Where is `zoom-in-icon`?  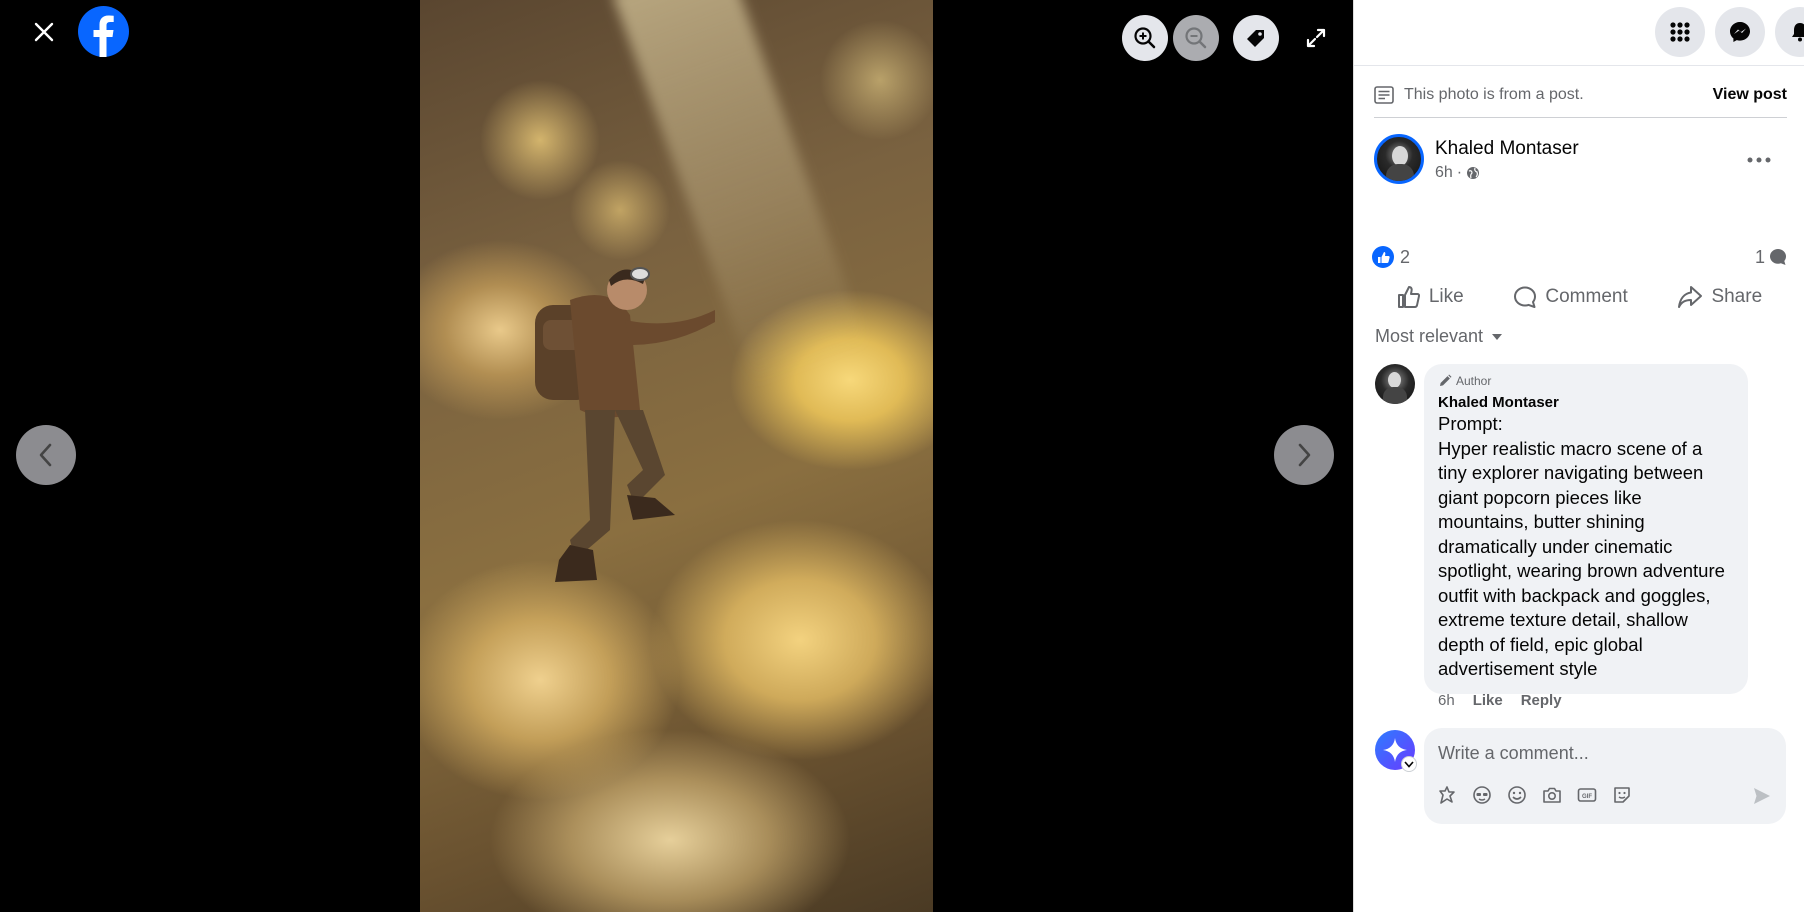
zoom-in-icon is located at coordinates (1145, 38).